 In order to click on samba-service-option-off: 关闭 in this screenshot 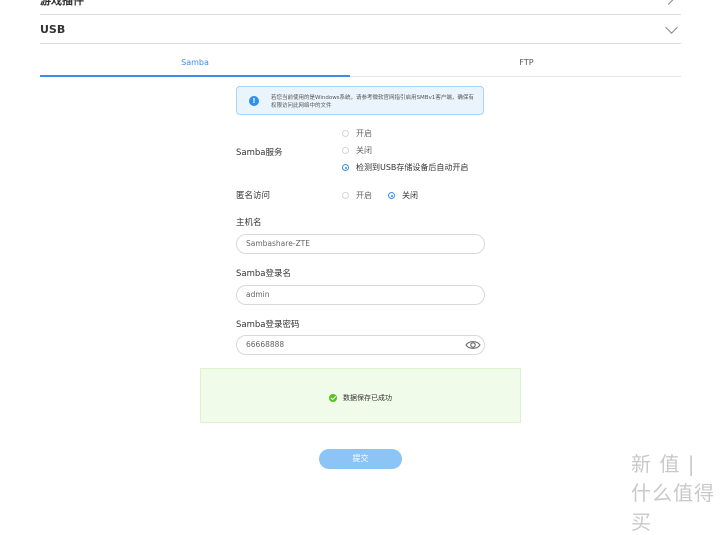, I will do `click(357, 150)`.